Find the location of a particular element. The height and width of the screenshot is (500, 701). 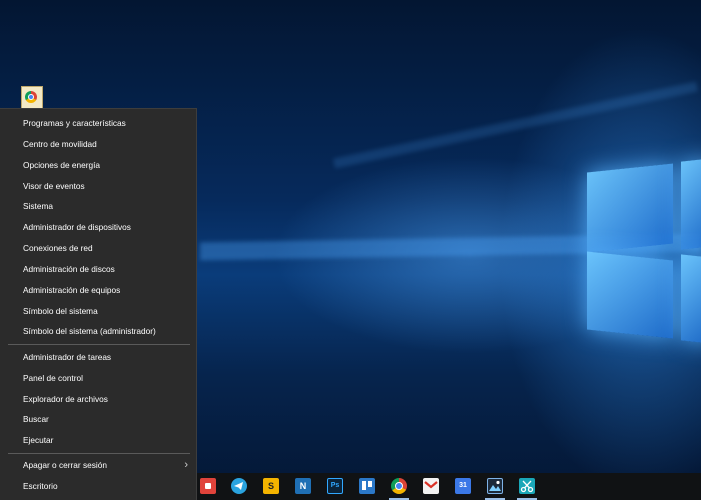

chrome-icon is located at coordinates (399, 486).